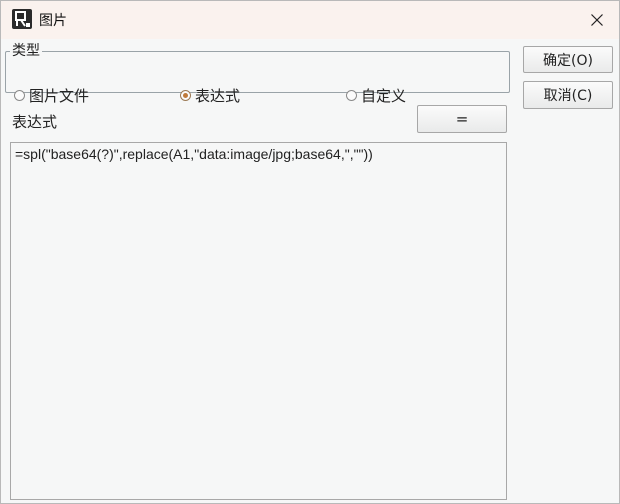 This screenshot has width=620, height=504. I want to click on radio-label: 自定义, so click(384, 96).